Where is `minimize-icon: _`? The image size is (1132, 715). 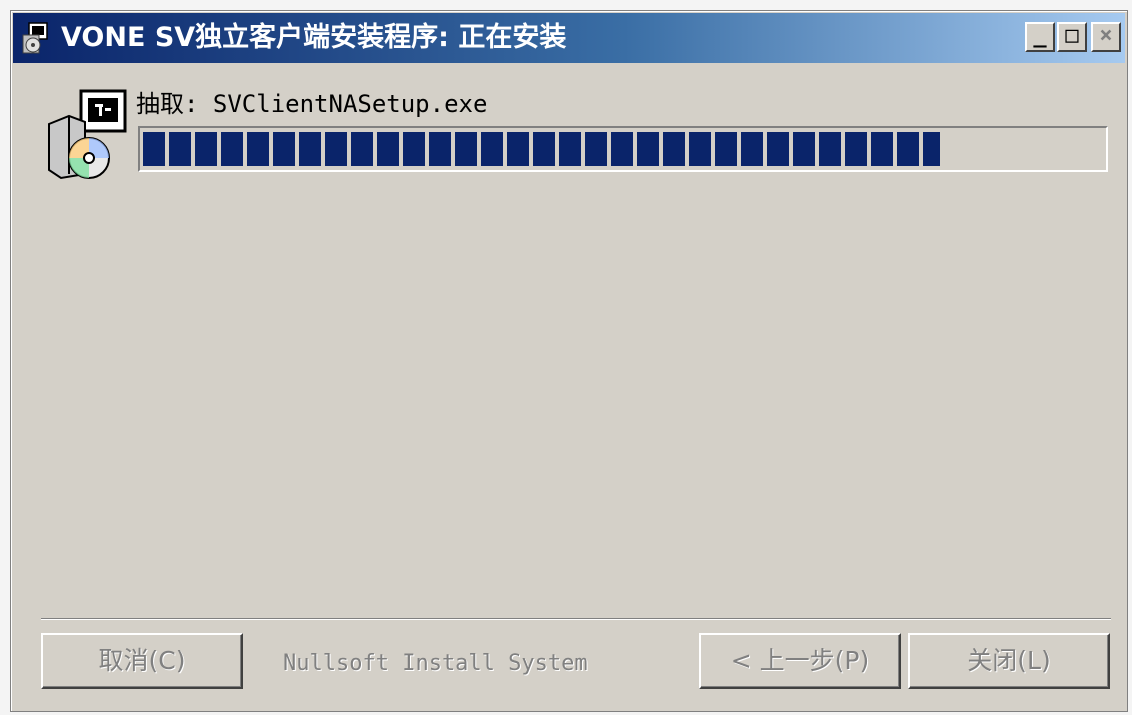 minimize-icon: _ is located at coordinates (1040, 35).